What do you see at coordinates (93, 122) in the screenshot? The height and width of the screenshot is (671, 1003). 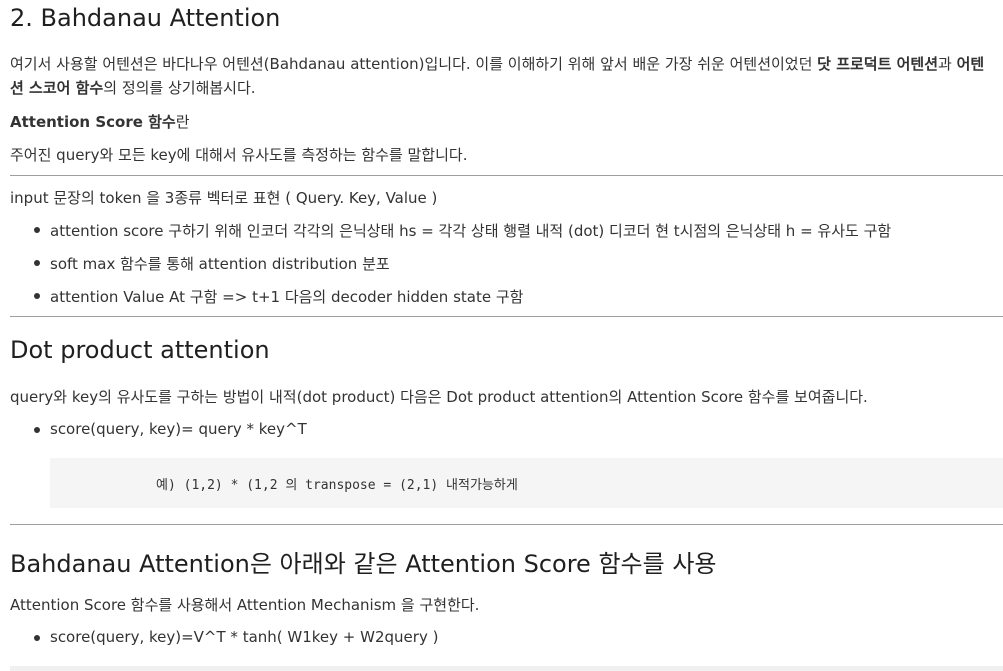 I see `score-fn-heading-bold: Attention Score 함수` at bounding box center [93, 122].